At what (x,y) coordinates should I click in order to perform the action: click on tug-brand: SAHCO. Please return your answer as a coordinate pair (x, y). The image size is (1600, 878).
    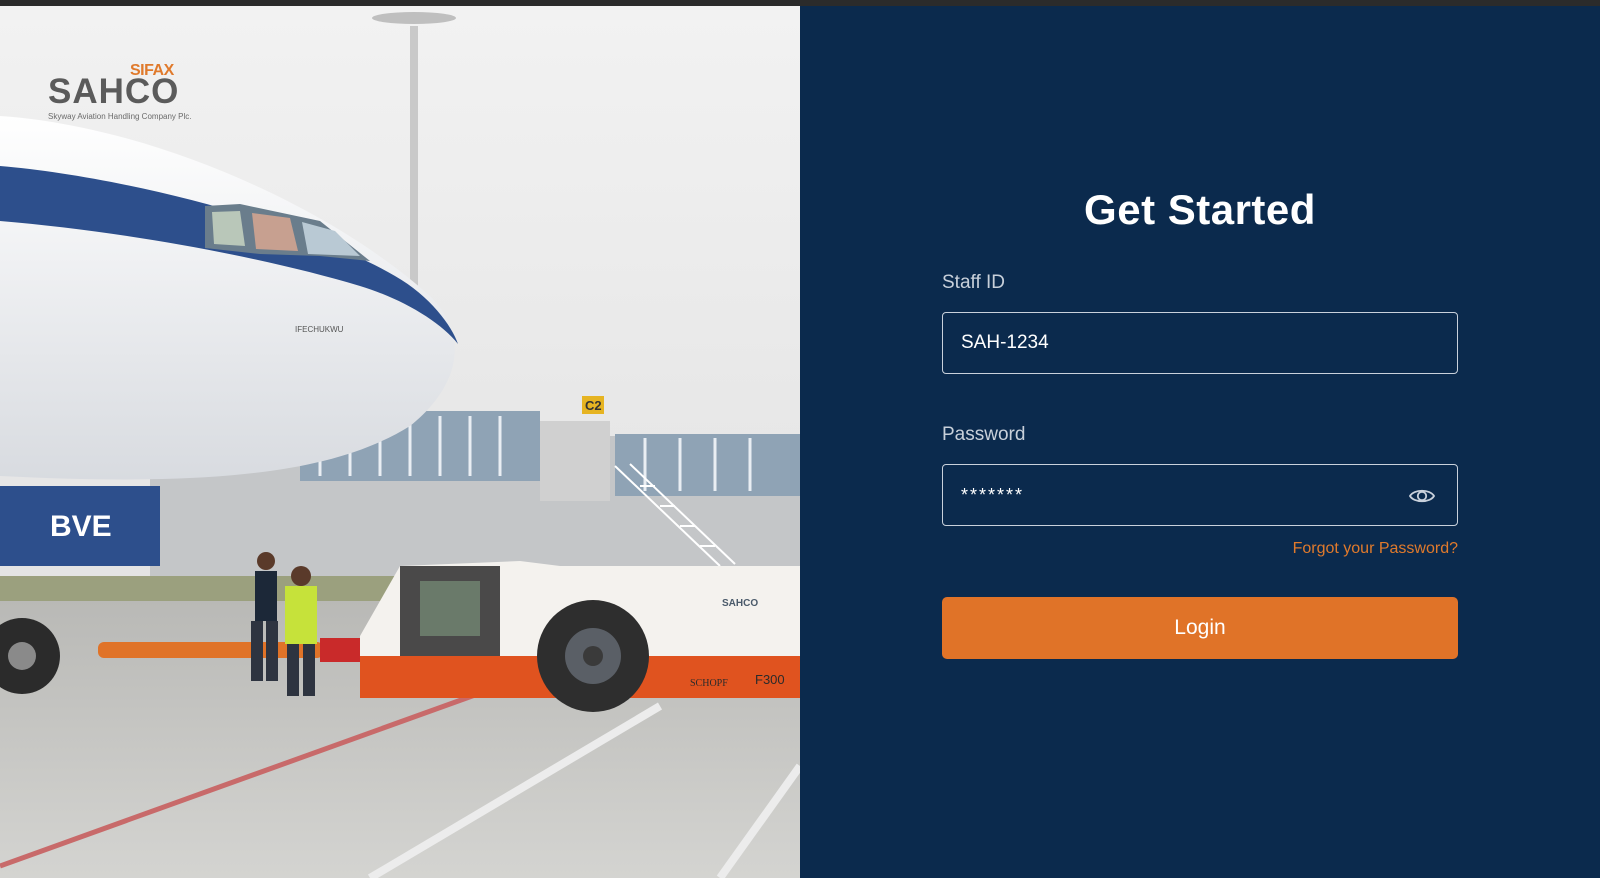
    Looking at the image, I should click on (740, 603).